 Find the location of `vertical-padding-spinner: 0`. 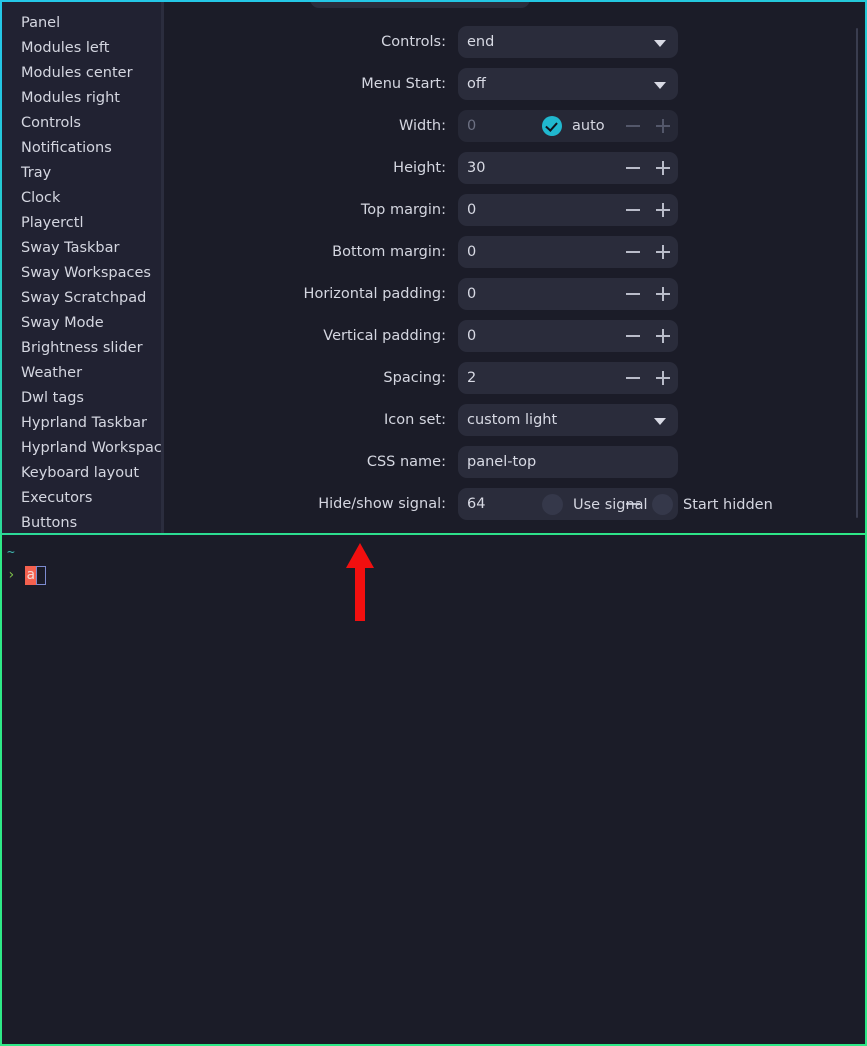

vertical-padding-spinner: 0 is located at coordinates (568, 336).